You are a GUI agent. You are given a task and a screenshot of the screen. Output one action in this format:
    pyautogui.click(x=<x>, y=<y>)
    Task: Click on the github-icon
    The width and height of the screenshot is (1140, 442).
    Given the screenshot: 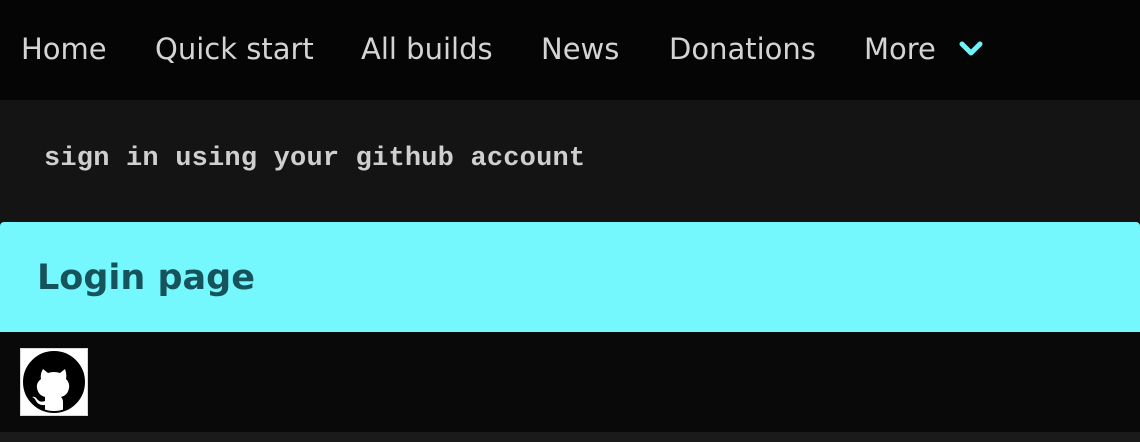 What is the action you would take?
    pyautogui.click(x=54, y=382)
    